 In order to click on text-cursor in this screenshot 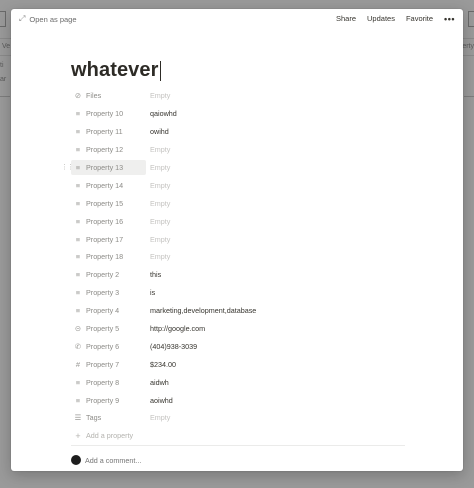, I will do `click(160, 70)`.